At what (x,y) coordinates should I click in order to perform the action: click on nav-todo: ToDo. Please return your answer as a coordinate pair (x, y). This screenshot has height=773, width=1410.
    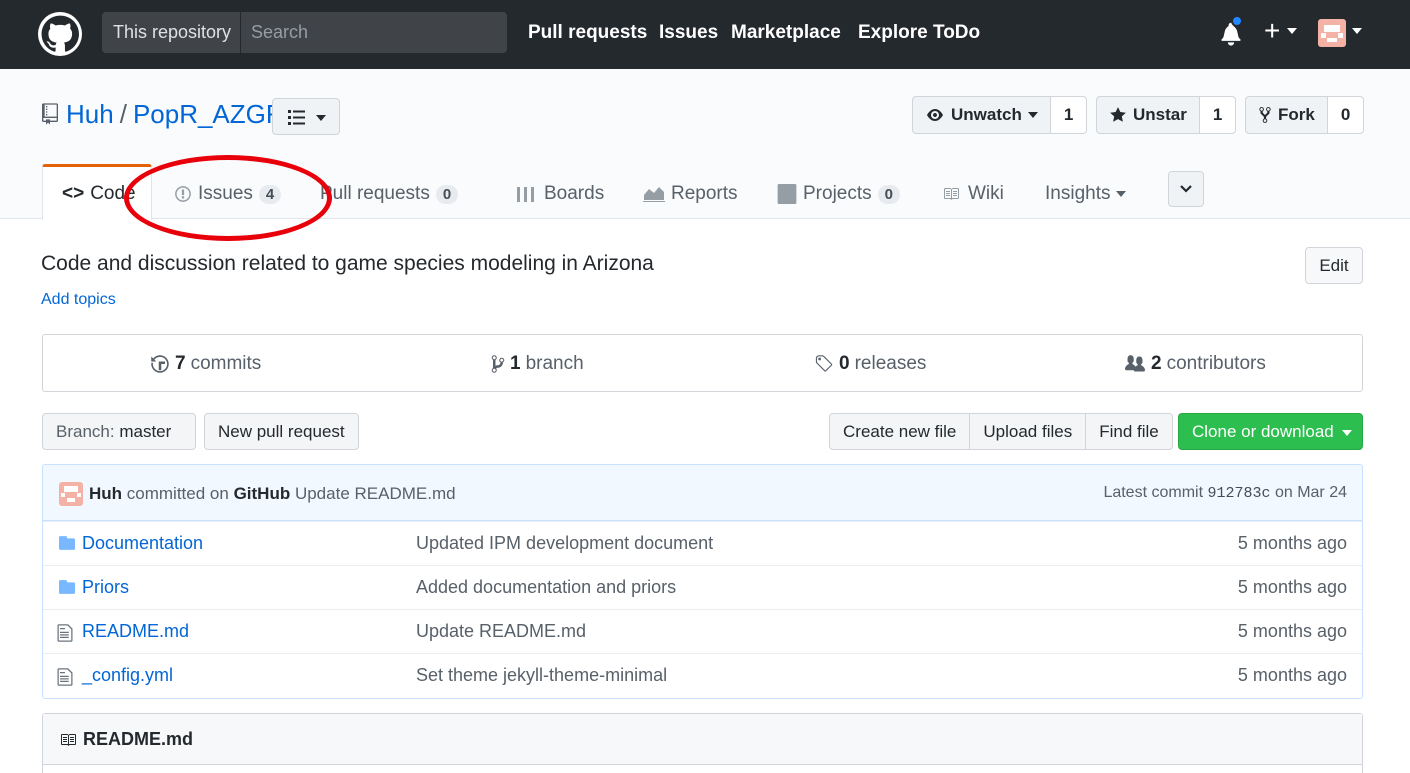
    Looking at the image, I should click on (956, 33).